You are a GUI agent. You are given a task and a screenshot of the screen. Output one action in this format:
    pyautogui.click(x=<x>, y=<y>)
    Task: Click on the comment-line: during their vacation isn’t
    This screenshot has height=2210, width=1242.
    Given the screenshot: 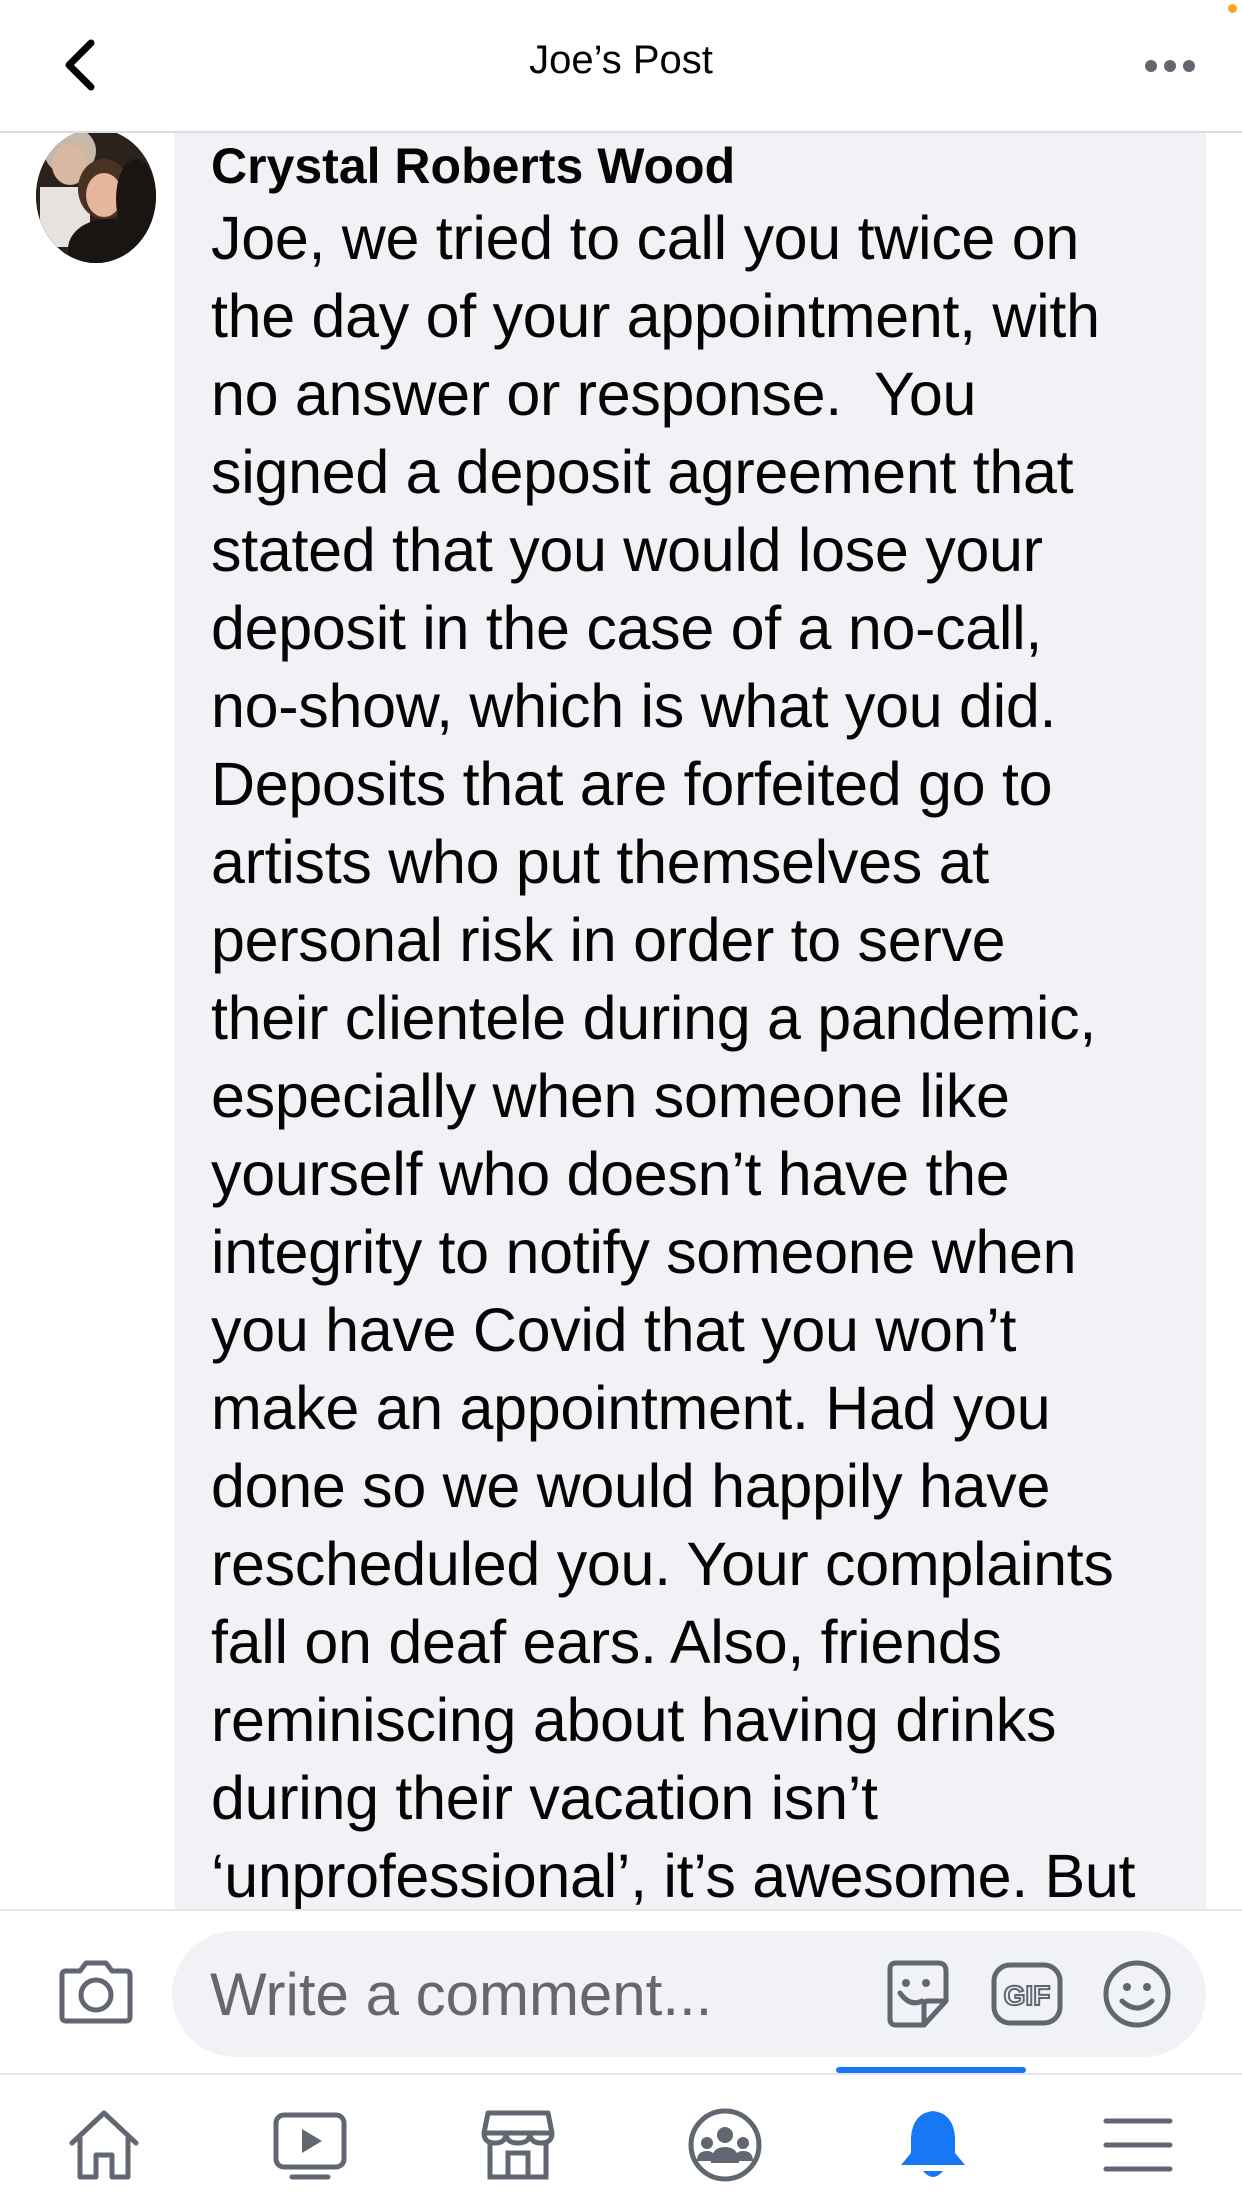 What is the action you would take?
    pyautogui.click(x=544, y=1798)
    